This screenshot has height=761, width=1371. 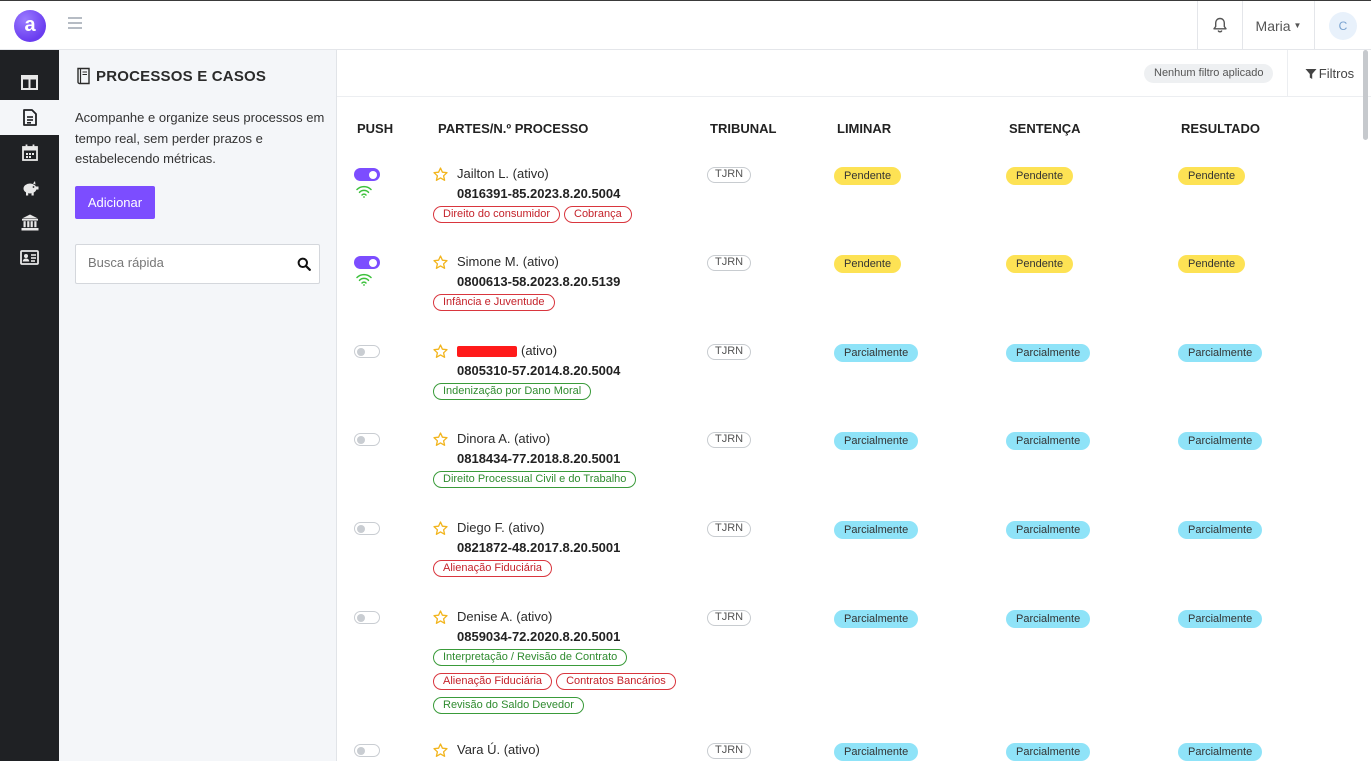 I want to click on calendar-icon, so click(x=29, y=152).